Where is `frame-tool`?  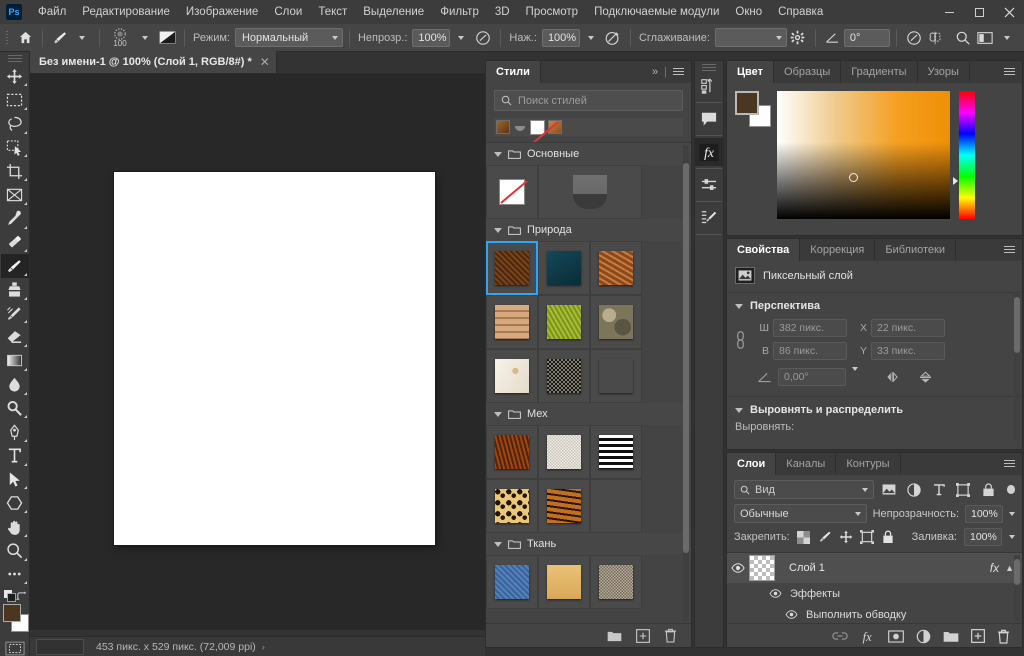 frame-tool is located at coordinates (15, 195).